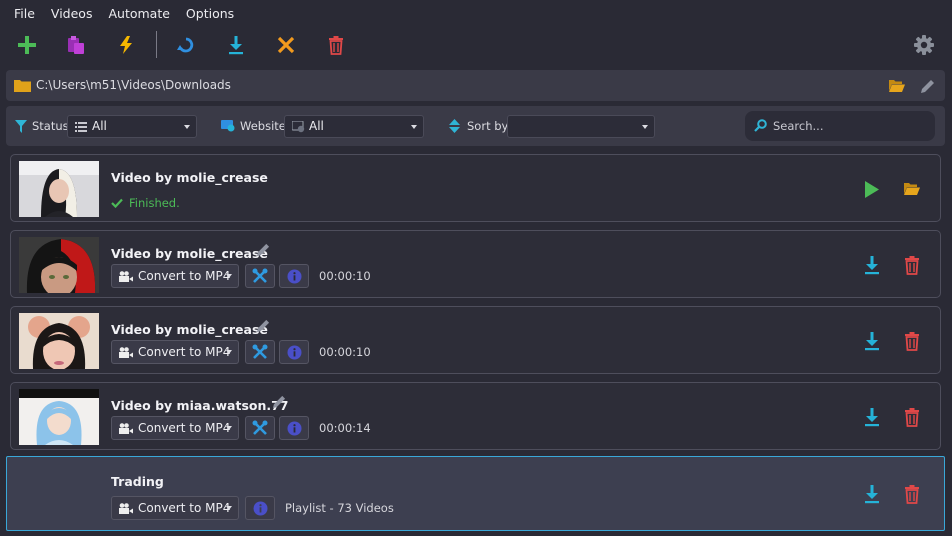 The image size is (952, 536). What do you see at coordinates (189, 329) in the screenshot?
I see `video-title: Video by molie_crease` at bounding box center [189, 329].